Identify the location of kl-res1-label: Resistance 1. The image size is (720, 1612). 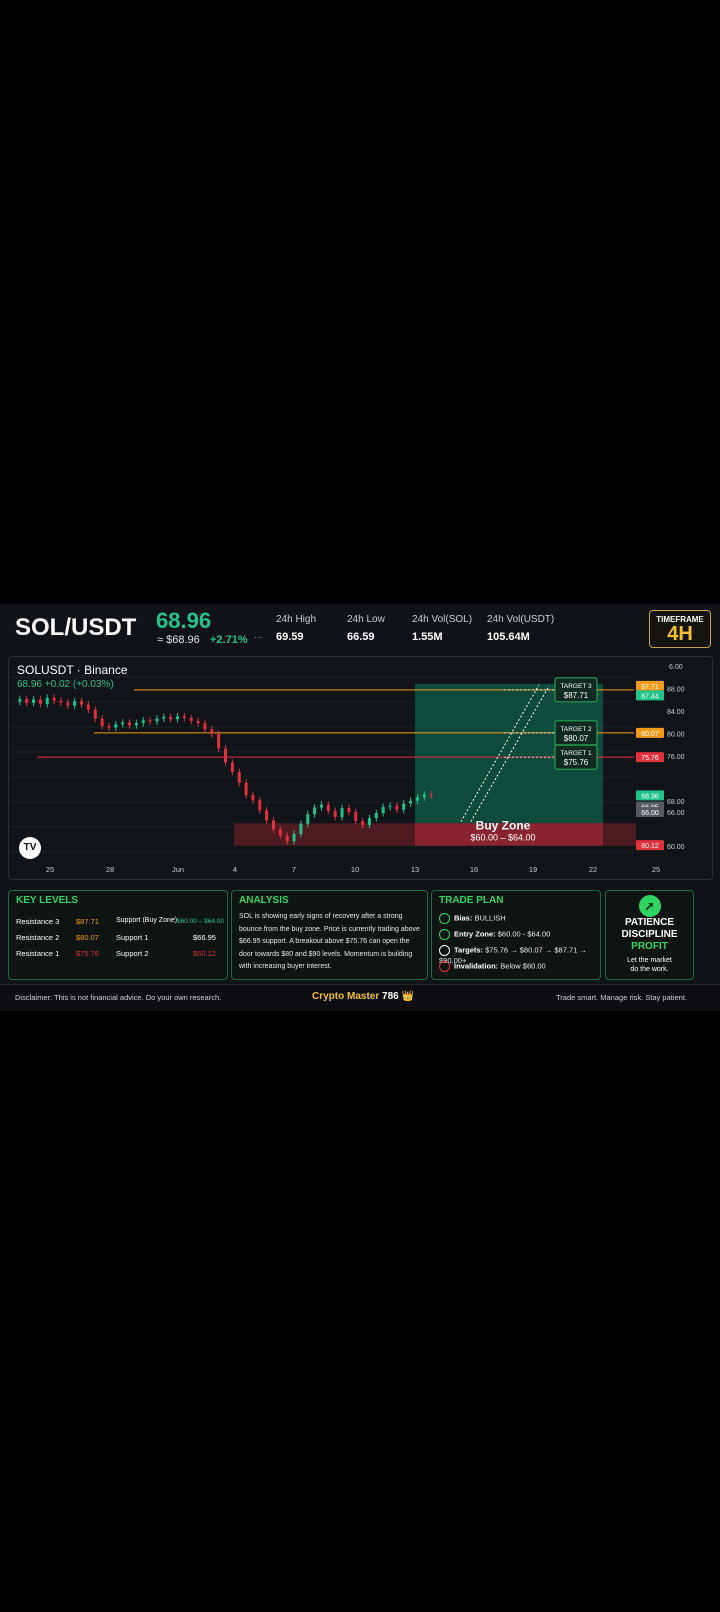
(38, 953).